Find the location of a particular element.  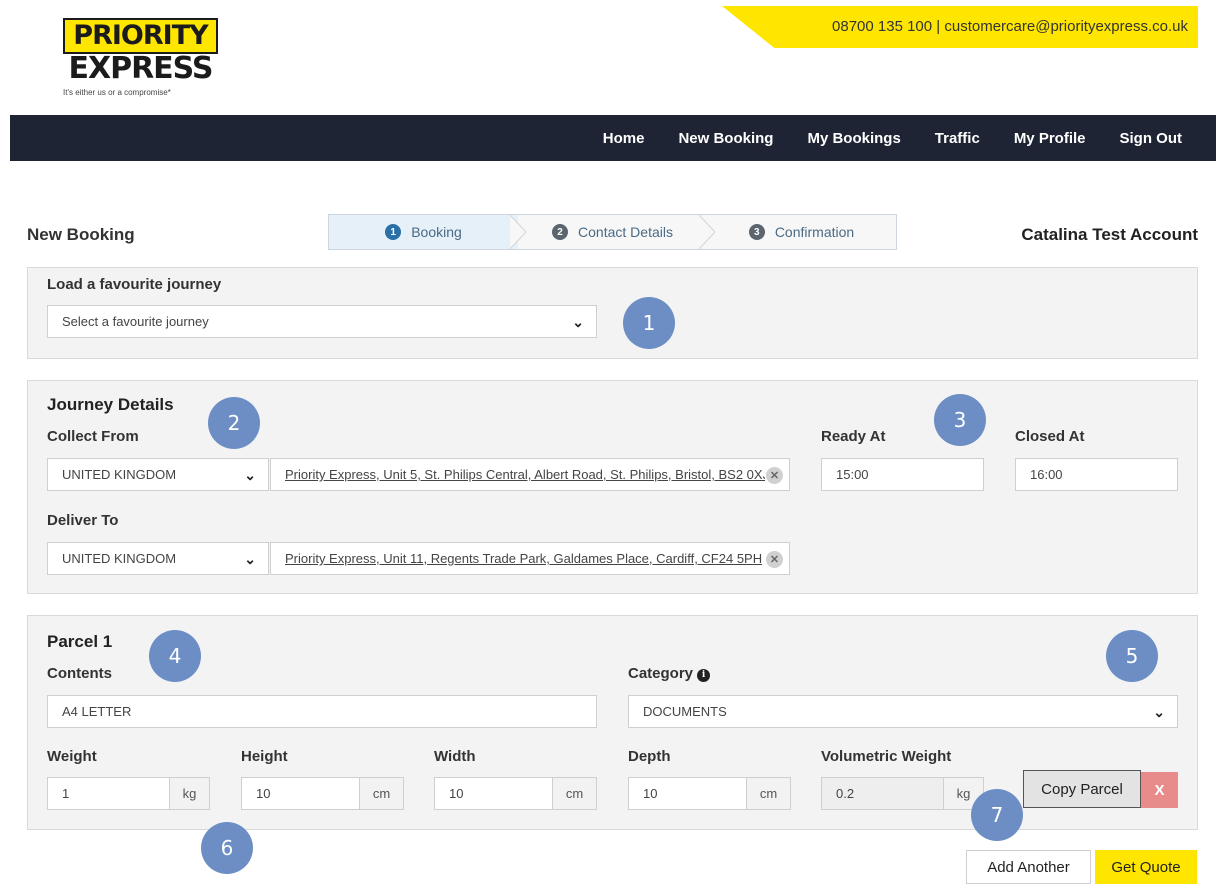

step-label: Contact Details is located at coordinates (625, 232).